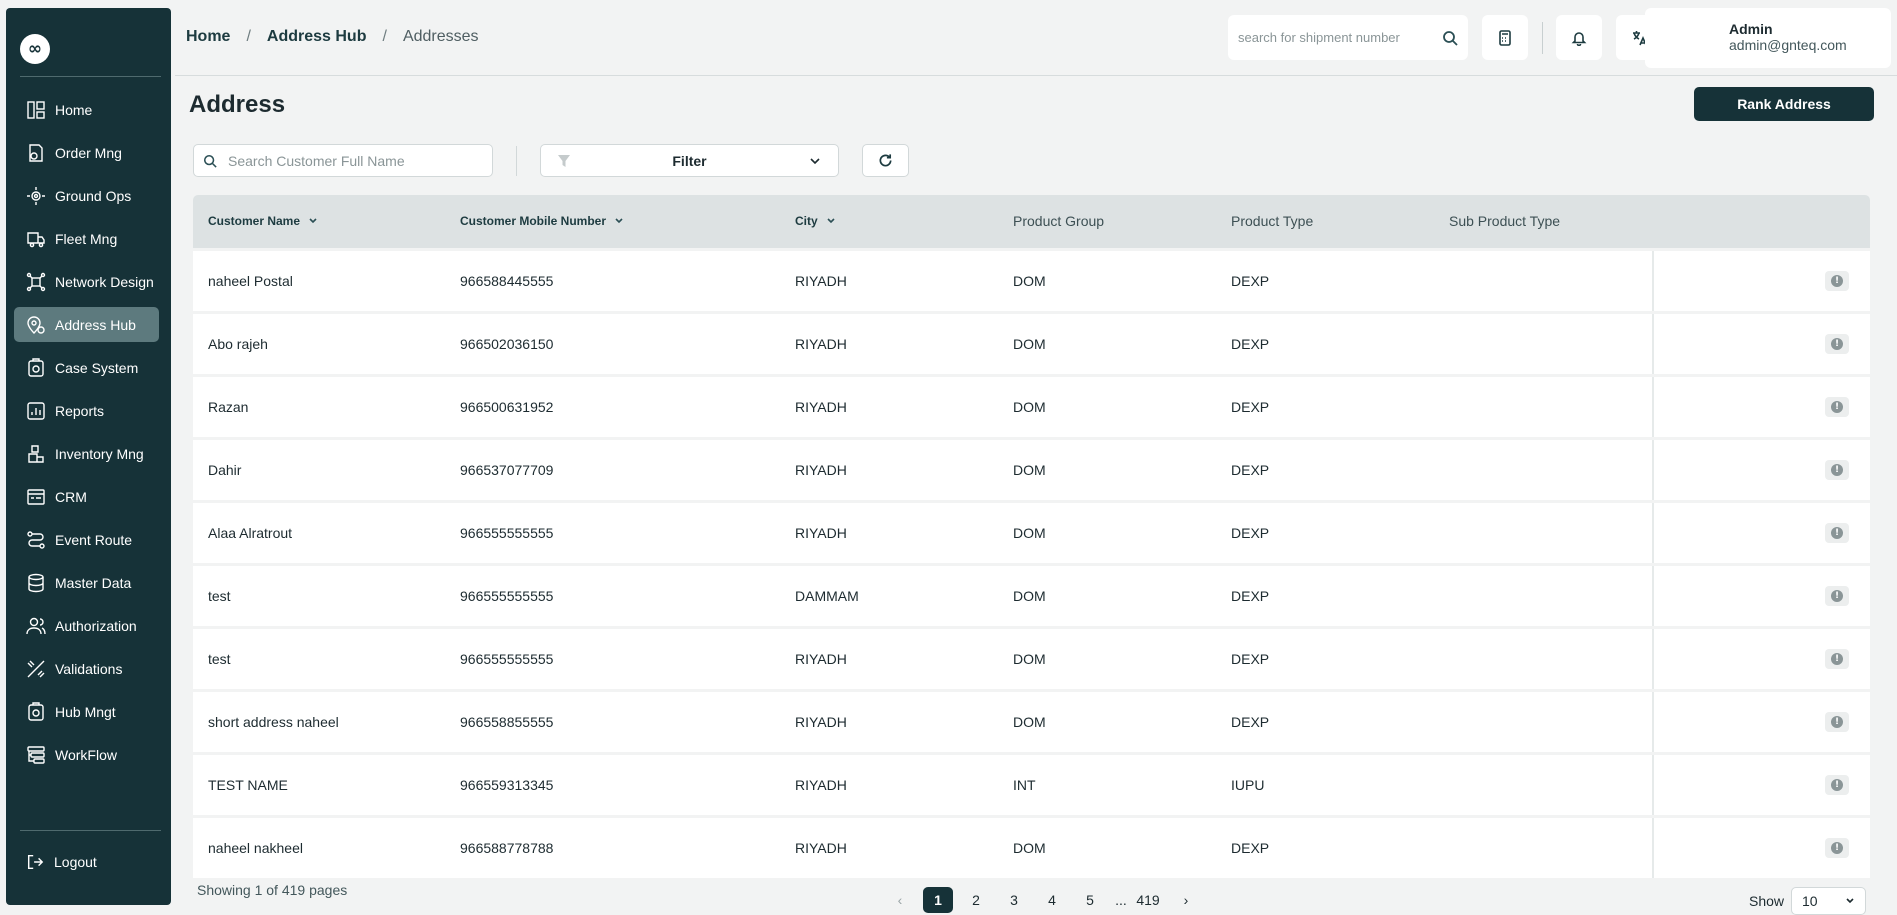 Image resolution: width=1897 pixels, height=915 pixels. I want to click on page-button-4: 4, so click(1052, 900).